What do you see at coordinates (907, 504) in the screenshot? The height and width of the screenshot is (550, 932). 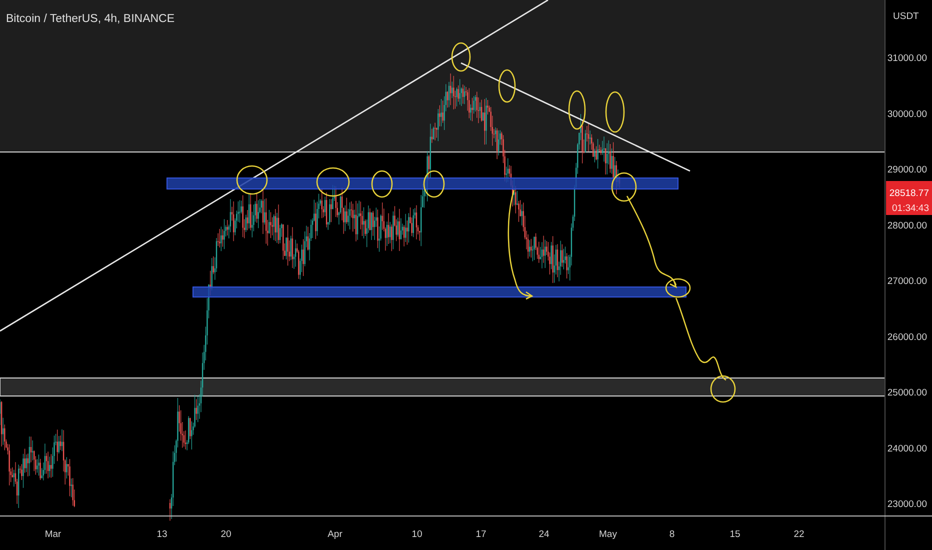 I see `price-label: 23000.00` at bounding box center [907, 504].